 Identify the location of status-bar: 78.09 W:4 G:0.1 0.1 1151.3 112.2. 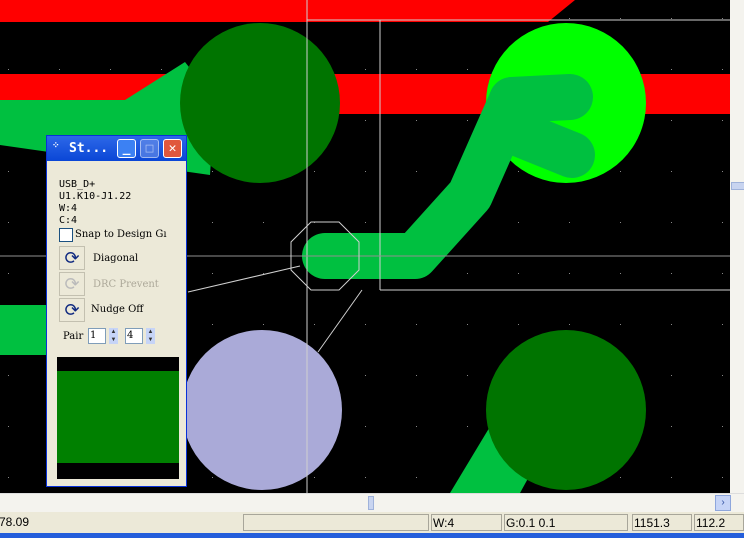
(372, 522).